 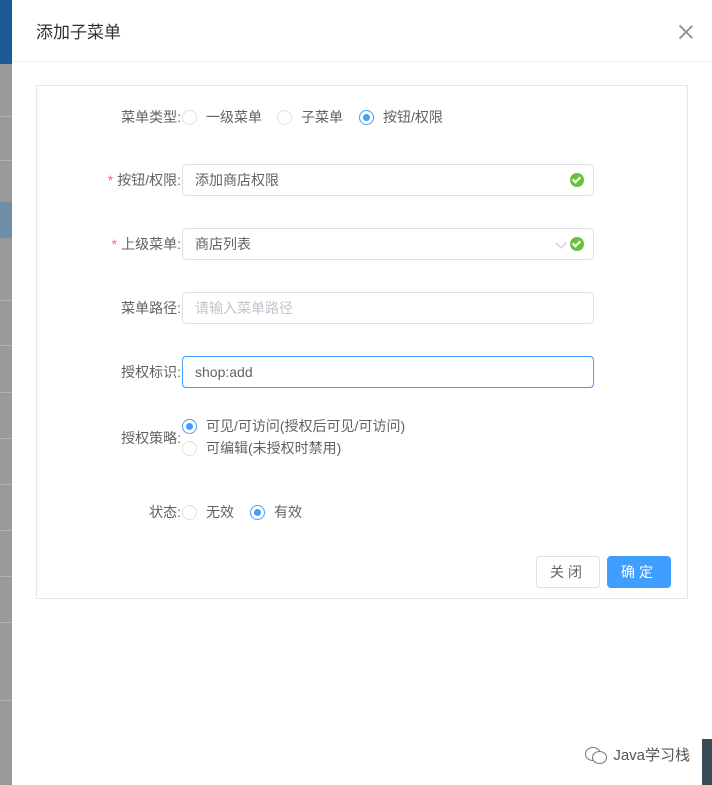 I want to click on radio-menu-type-top-level: 一级菜单, so click(x=222, y=117).